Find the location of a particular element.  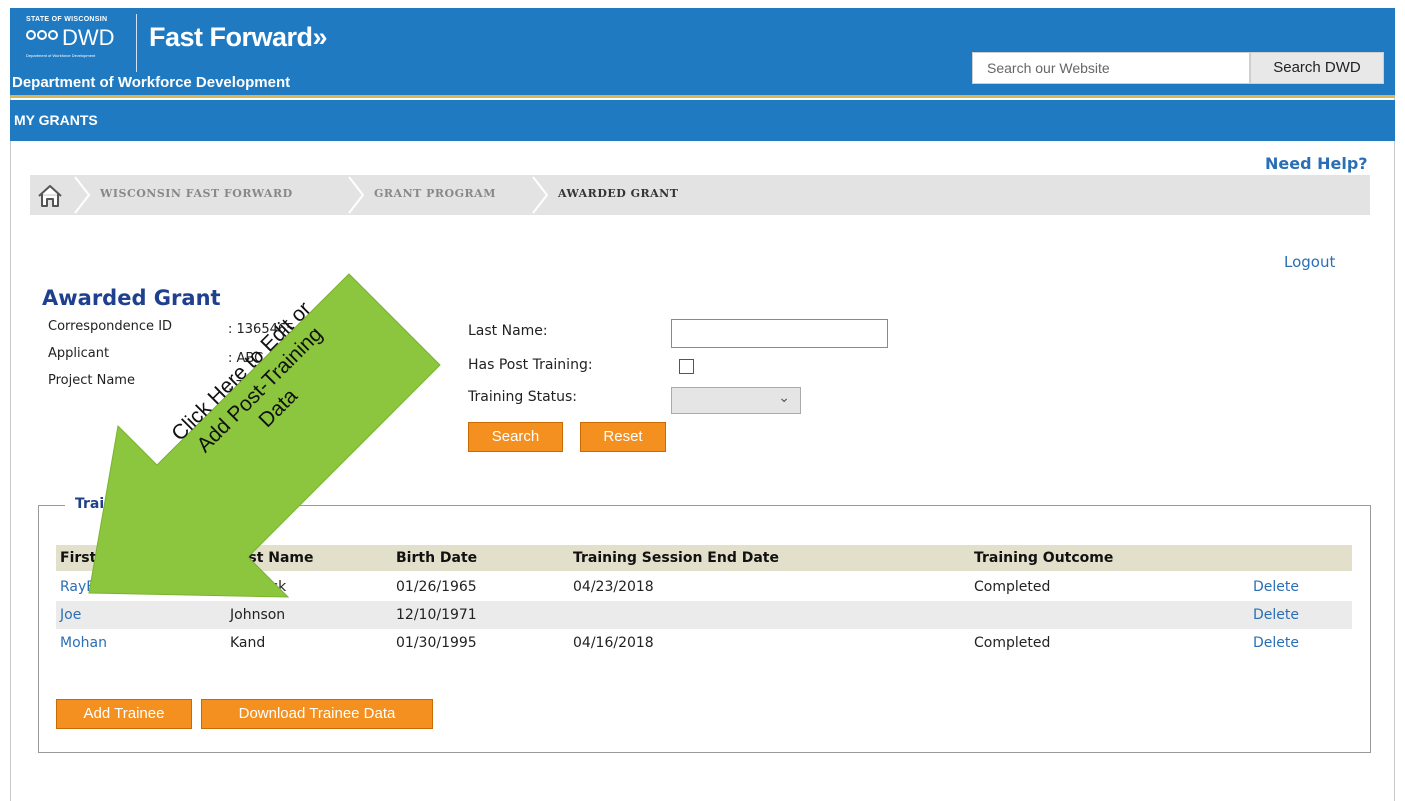

column-last-name: Last Name is located at coordinates (272, 558).